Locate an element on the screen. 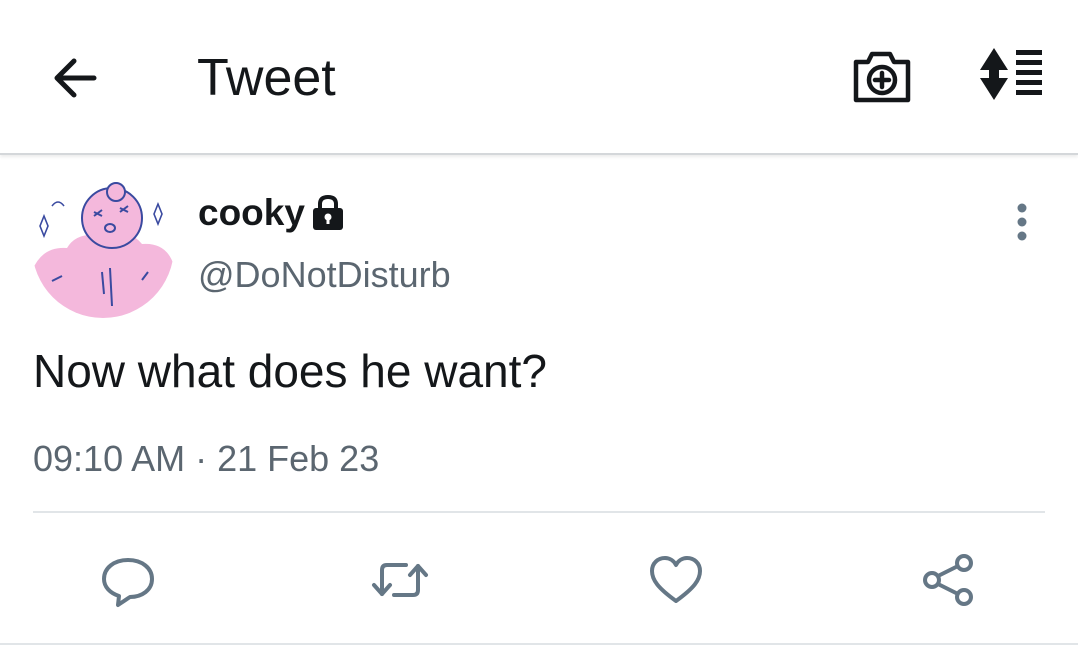  reply-icon is located at coordinates (128, 582).